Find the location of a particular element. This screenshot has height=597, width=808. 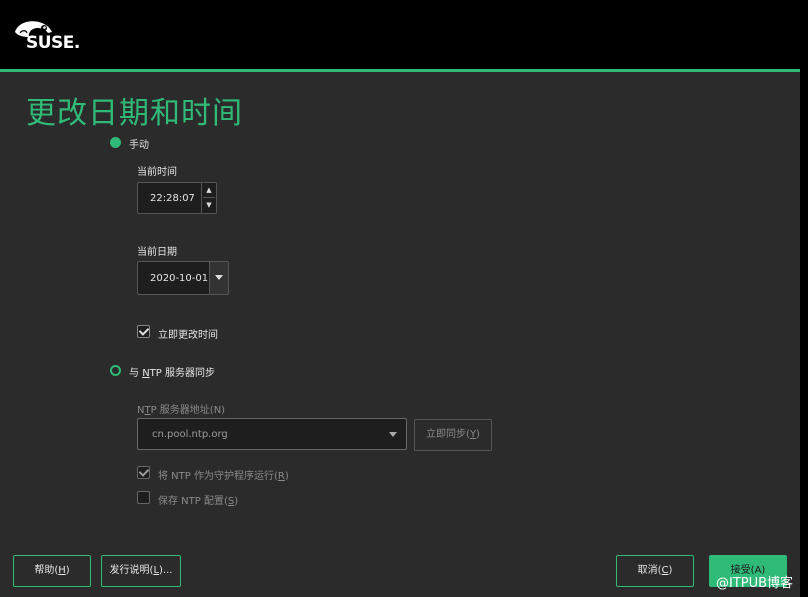

change-time-now-checkbox is located at coordinates (143, 331).